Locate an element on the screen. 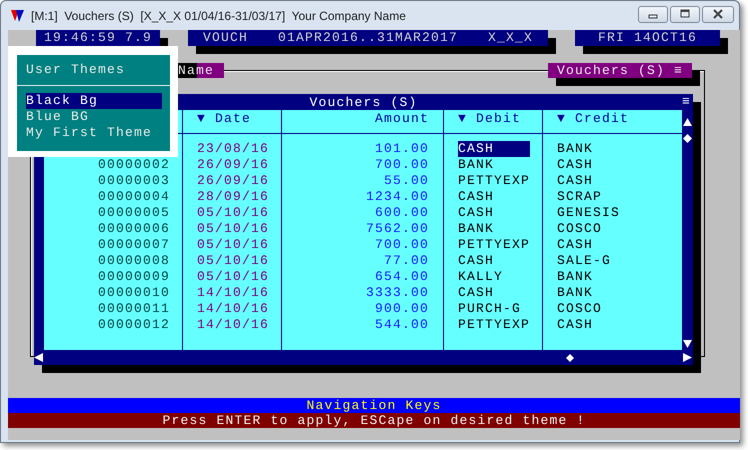 The image size is (748, 450). amount-cell: 101.00 is located at coordinates (401, 149).